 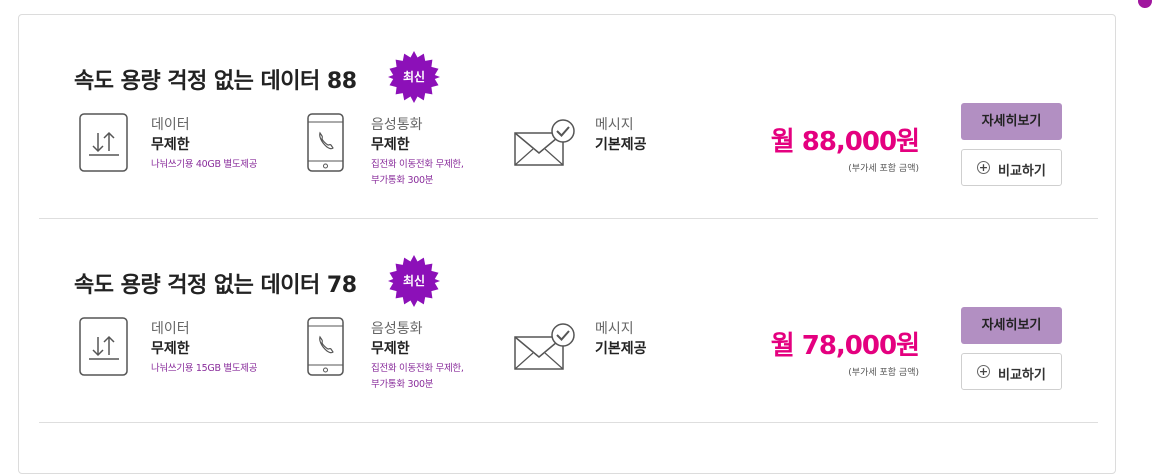 What do you see at coordinates (845, 142) in the screenshot?
I see `price: 월 88,000원` at bounding box center [845, 142].